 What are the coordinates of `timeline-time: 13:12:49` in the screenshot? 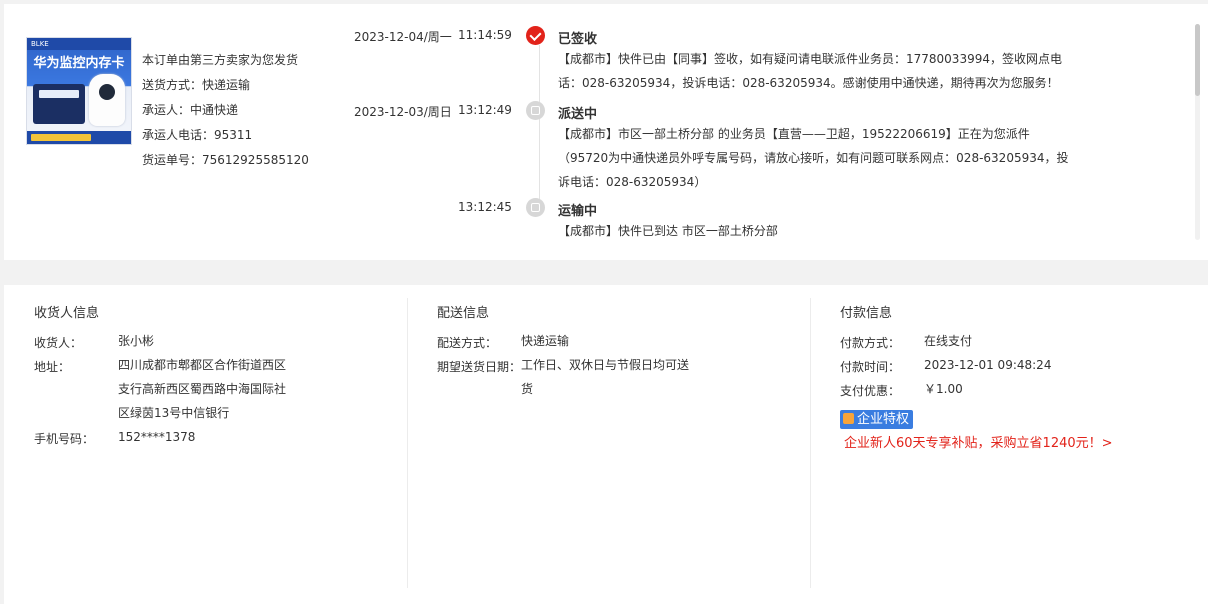 It's located at (485, 110).